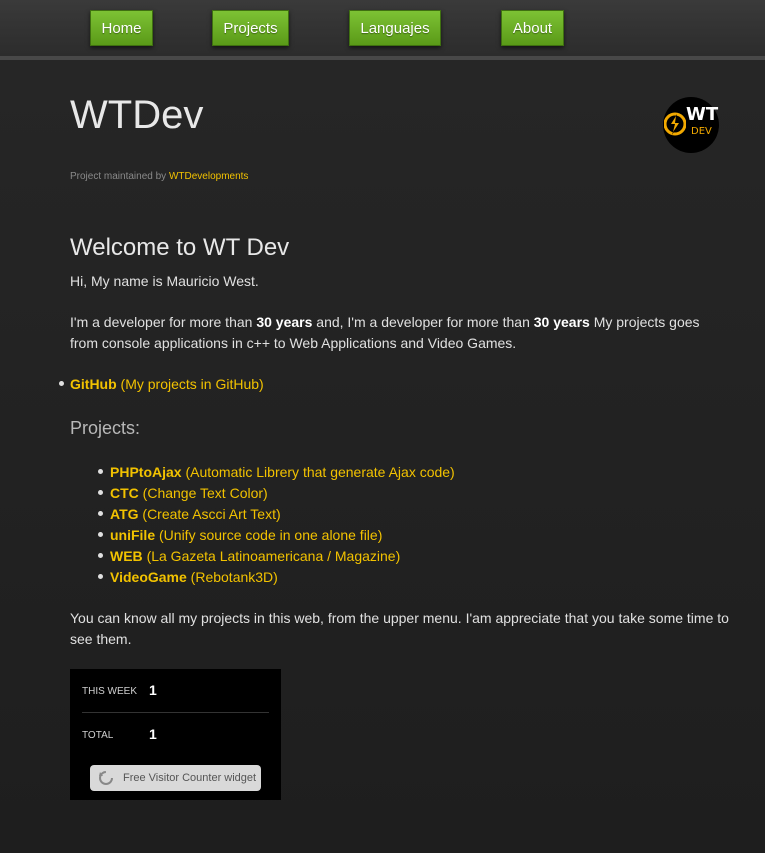  Describe the element at coordinates (395, 28) in the screenshot. I see `nav-languajes-button: Languajes` at that location.